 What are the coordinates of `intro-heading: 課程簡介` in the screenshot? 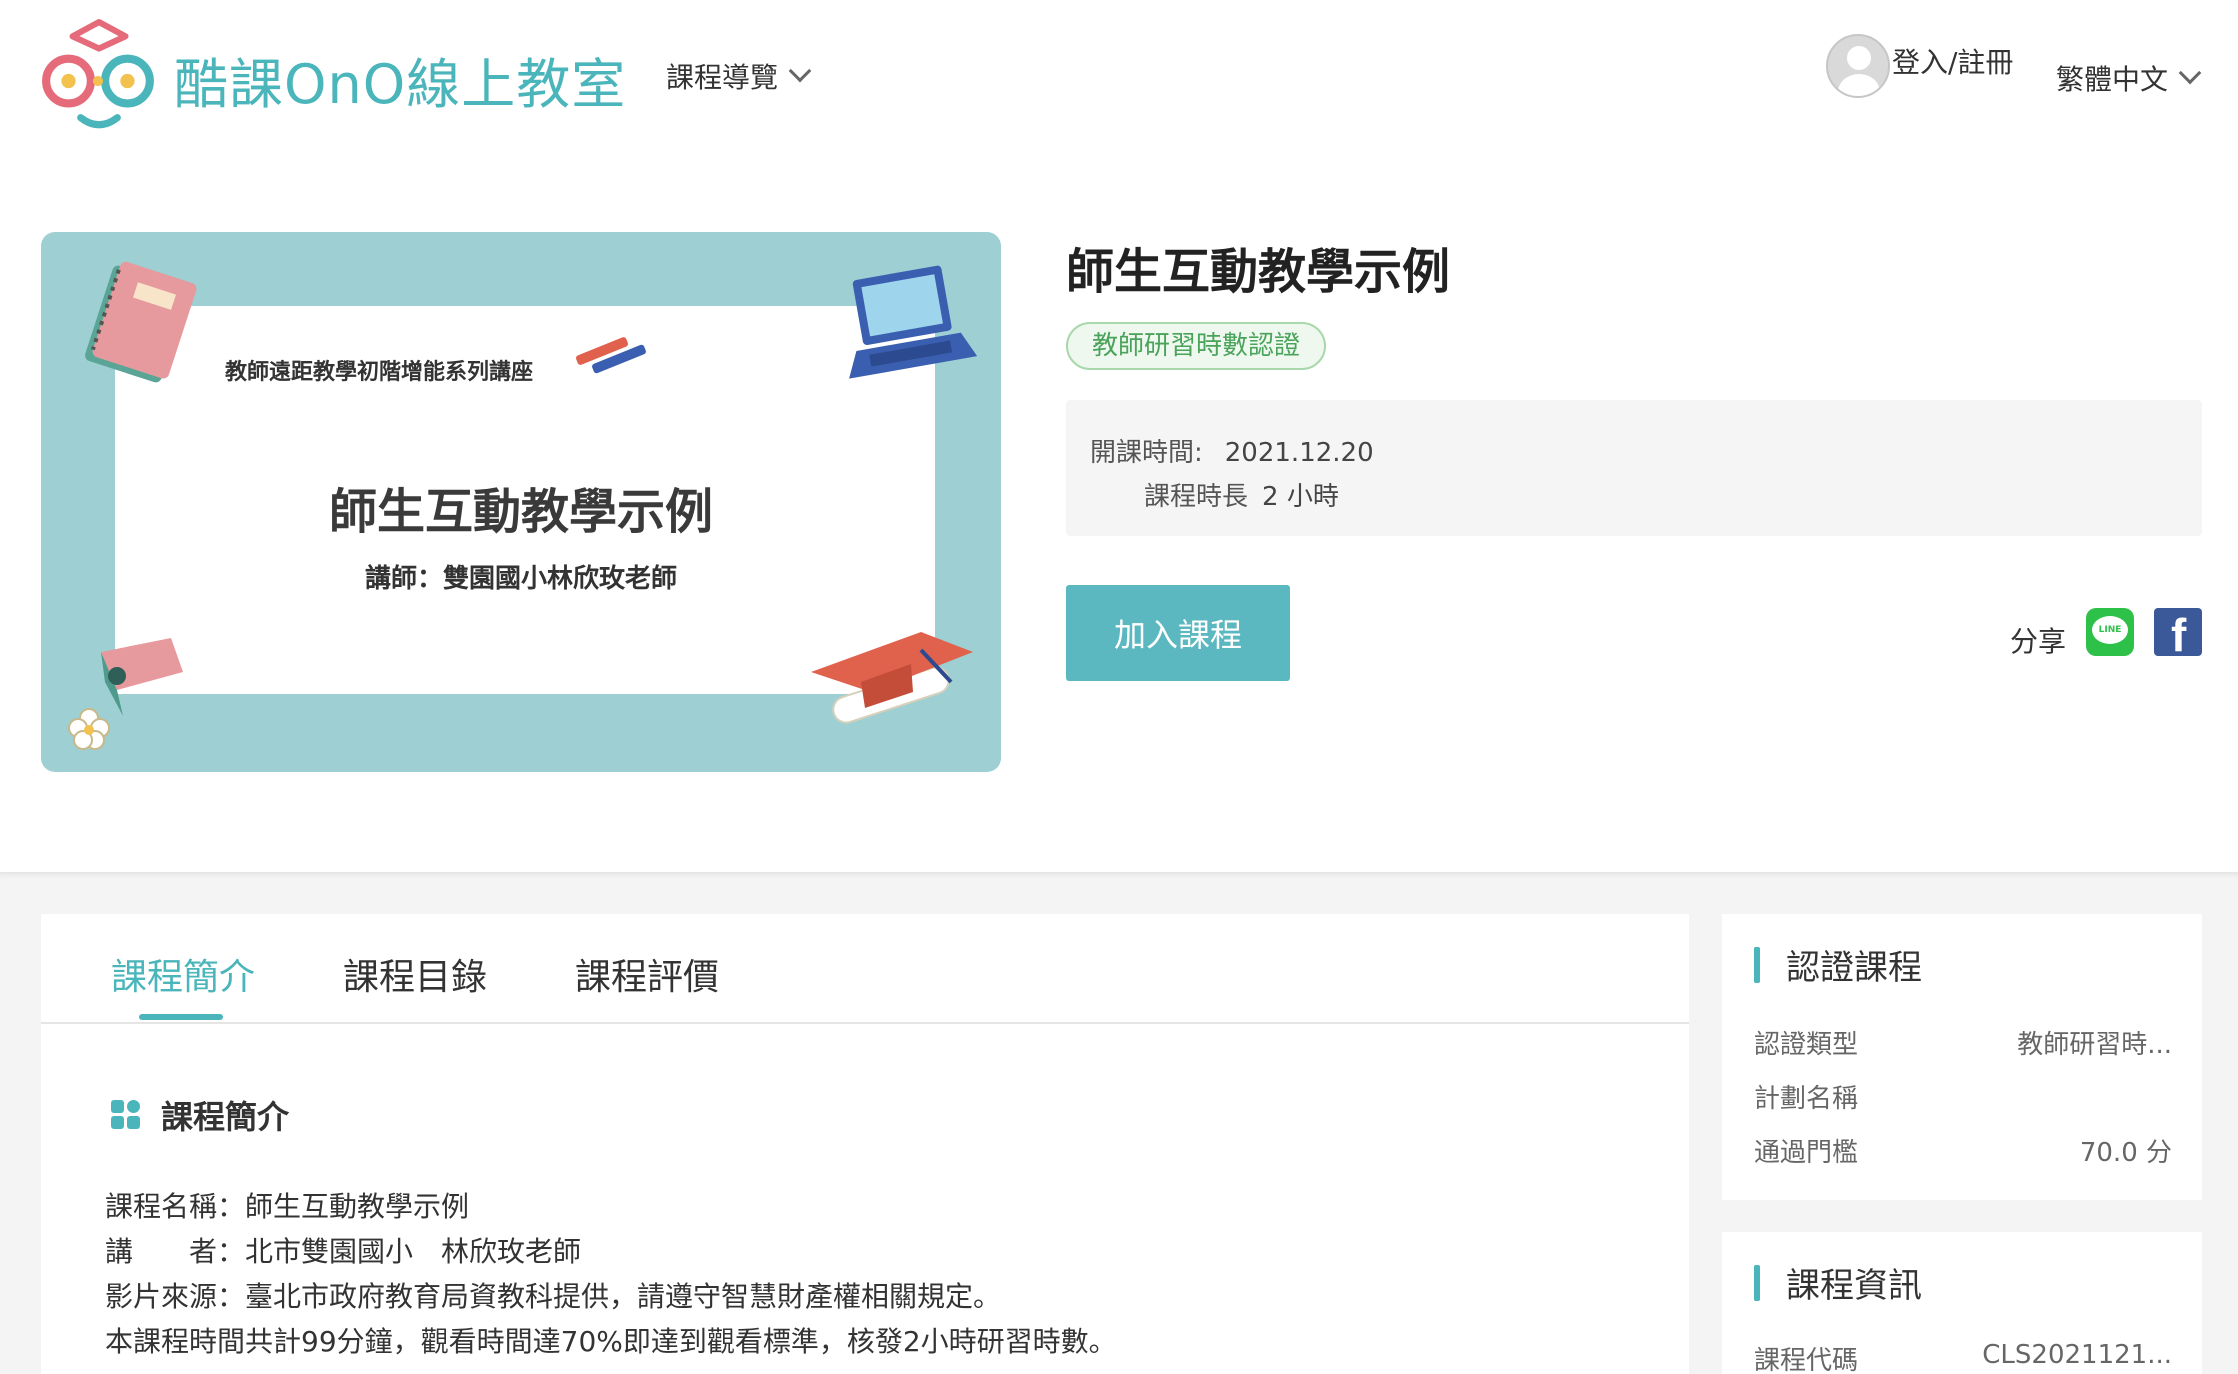 It's located at (200, 1115).